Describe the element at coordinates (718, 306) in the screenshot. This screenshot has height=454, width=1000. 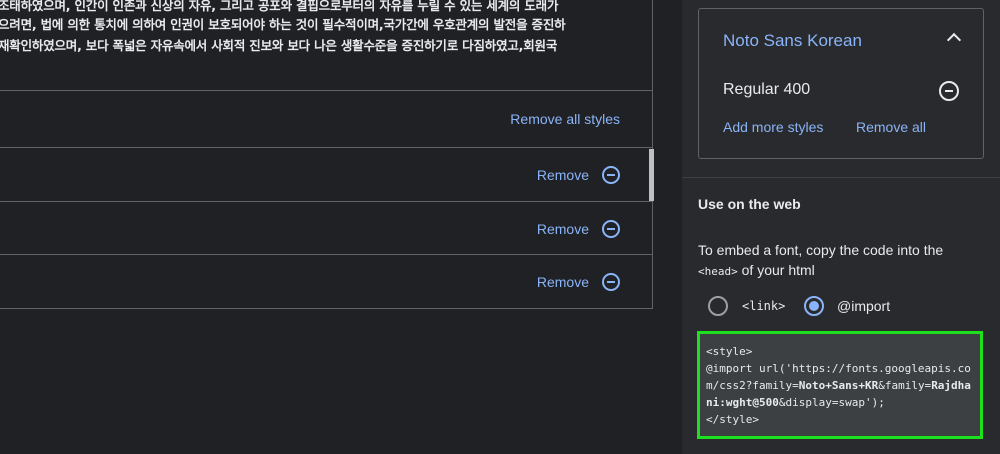
I see `link-radio` at that location.